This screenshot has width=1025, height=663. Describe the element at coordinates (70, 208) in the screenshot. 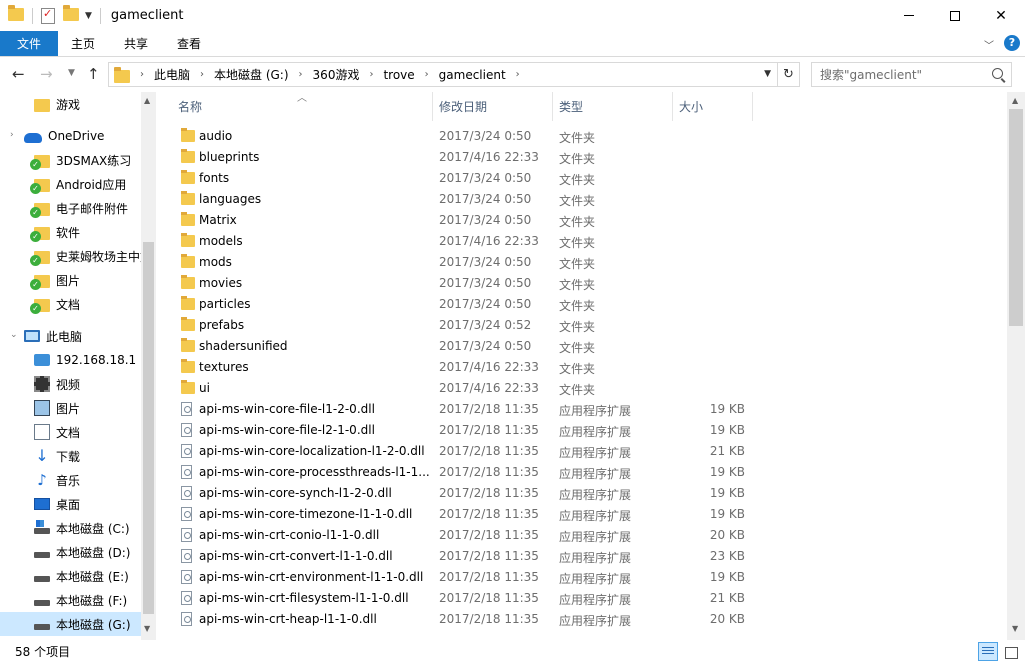

I see `sidebar-item-email-attachments: 电子邮件附件` at that location.